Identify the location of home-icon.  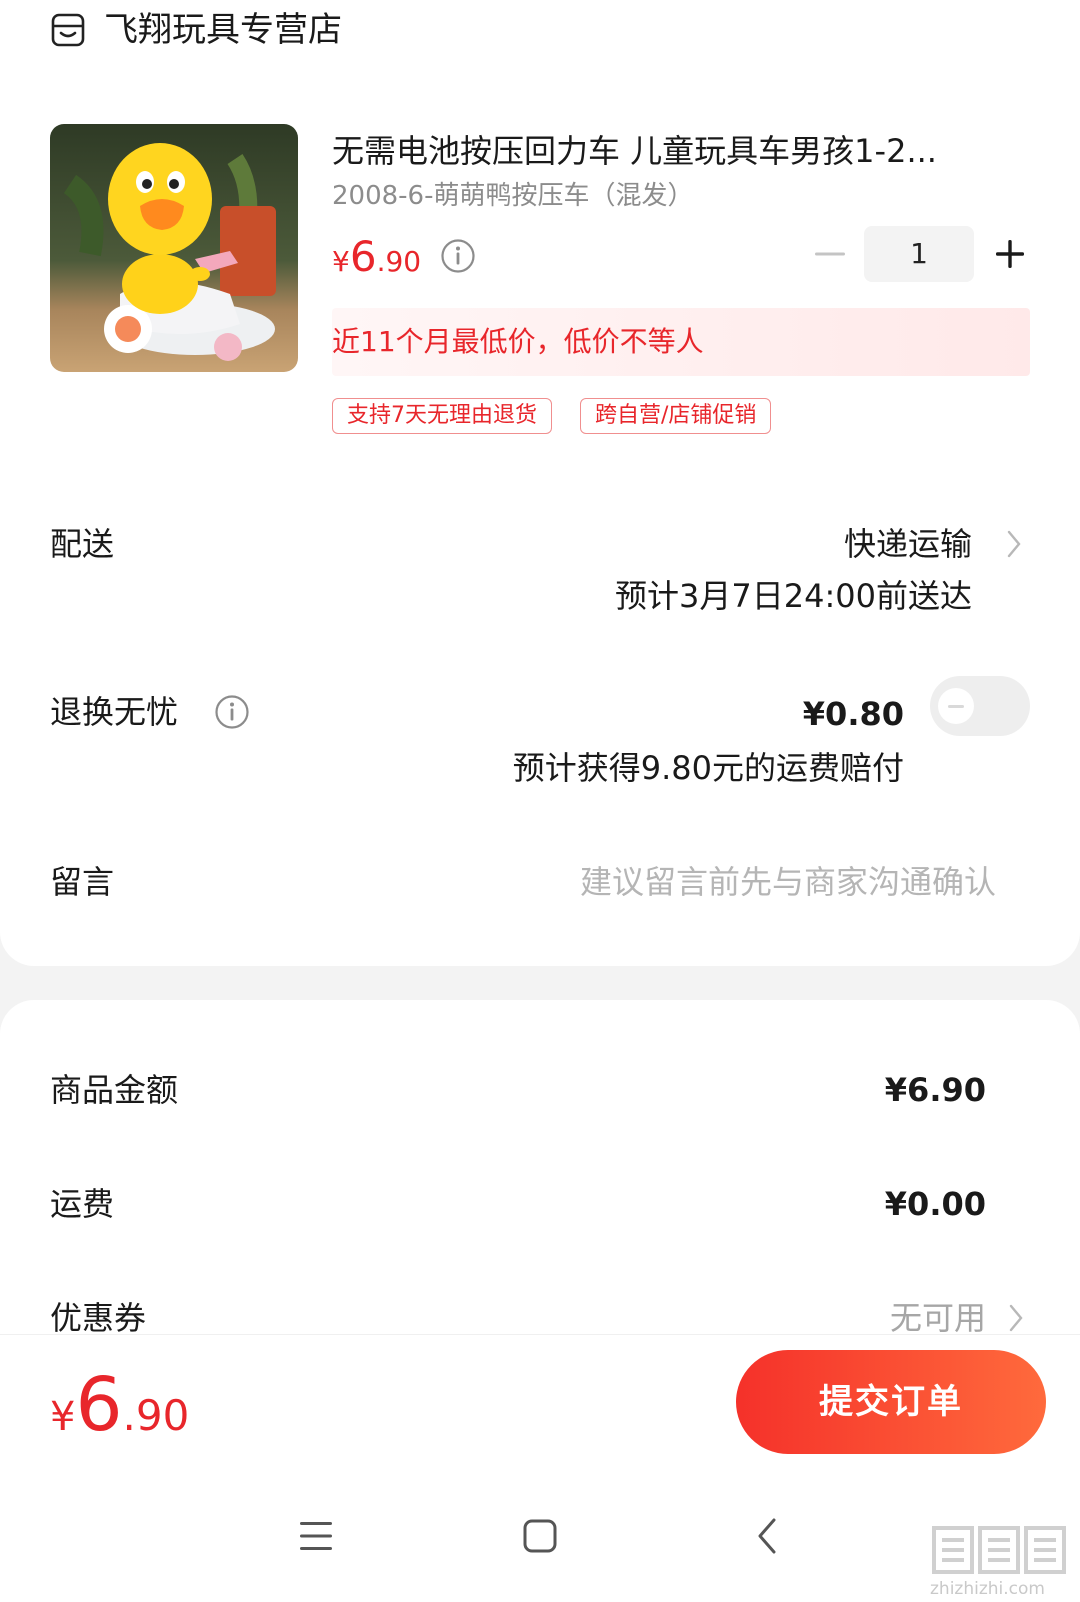
(540, 1536).